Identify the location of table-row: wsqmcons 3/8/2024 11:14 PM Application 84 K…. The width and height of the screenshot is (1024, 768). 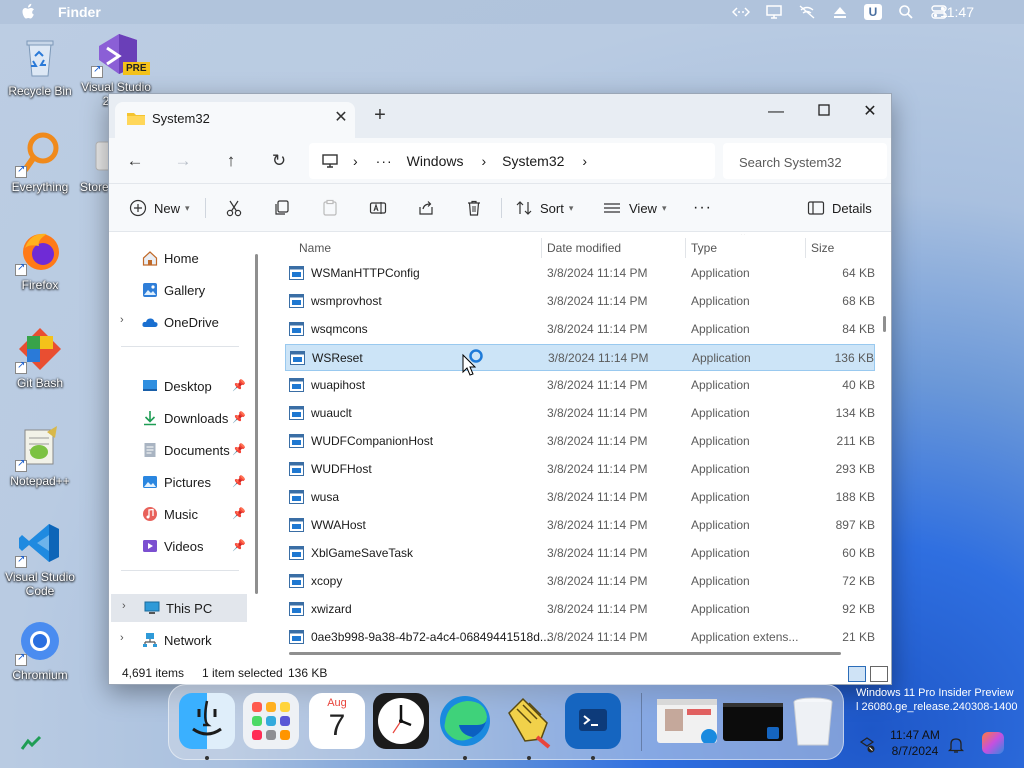
(580, 329).